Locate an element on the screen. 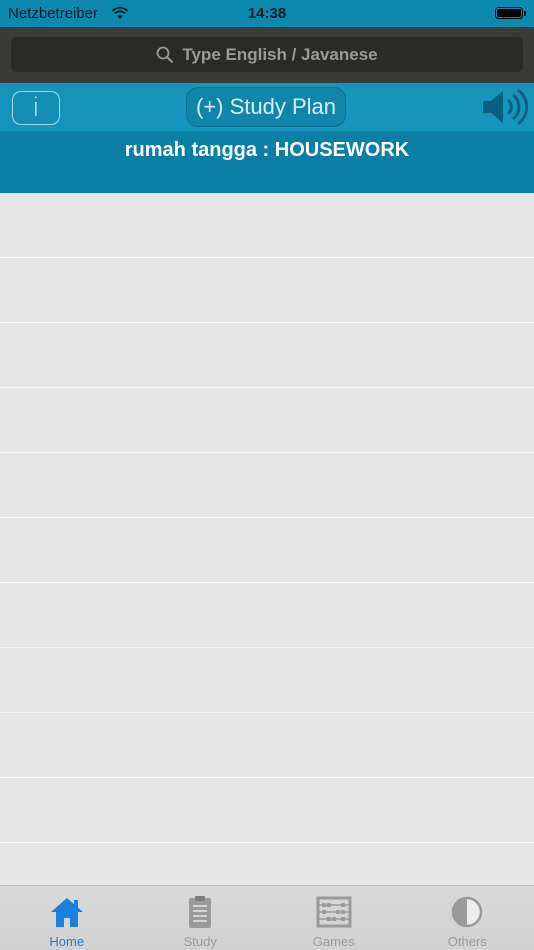 The height and width of the screenshot is (950, 534). clock: 14:38 is located at coordinates (267, 13).